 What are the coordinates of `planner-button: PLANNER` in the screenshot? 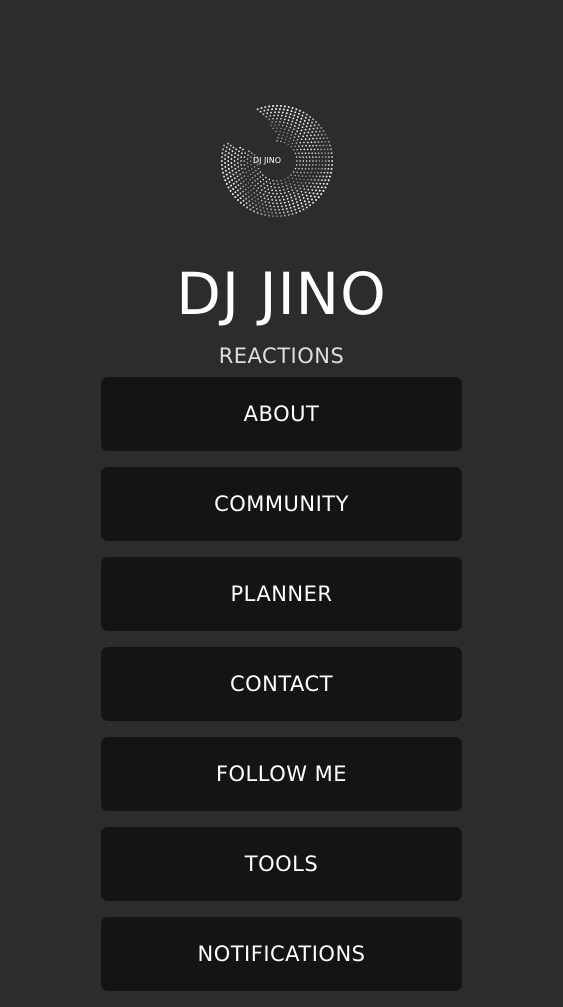 It's located at (281, 594).